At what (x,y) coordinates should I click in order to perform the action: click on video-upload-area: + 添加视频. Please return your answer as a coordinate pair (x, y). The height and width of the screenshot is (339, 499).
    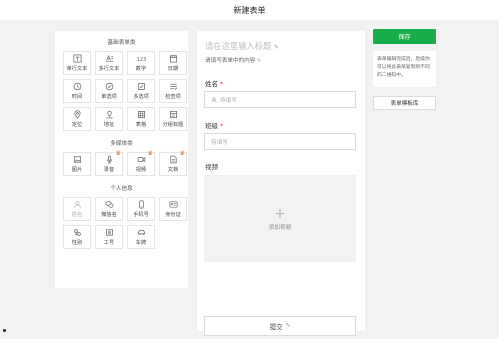
    Looking at the image, I should click on (280, 218).